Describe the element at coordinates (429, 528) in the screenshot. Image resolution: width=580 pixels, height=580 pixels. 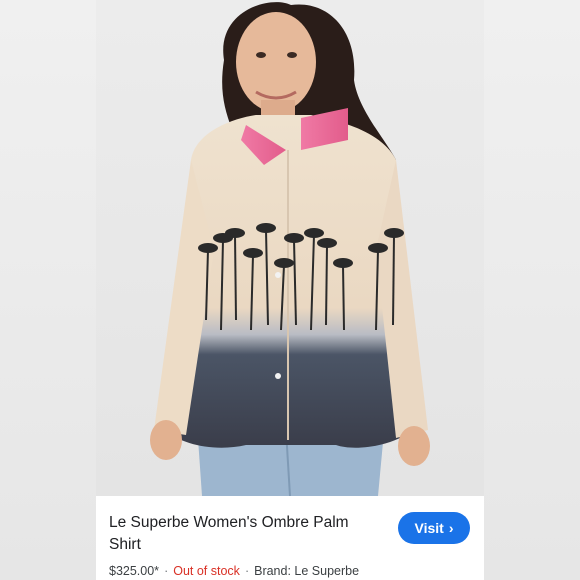
I see `visit-button-label: Visit` at that location.